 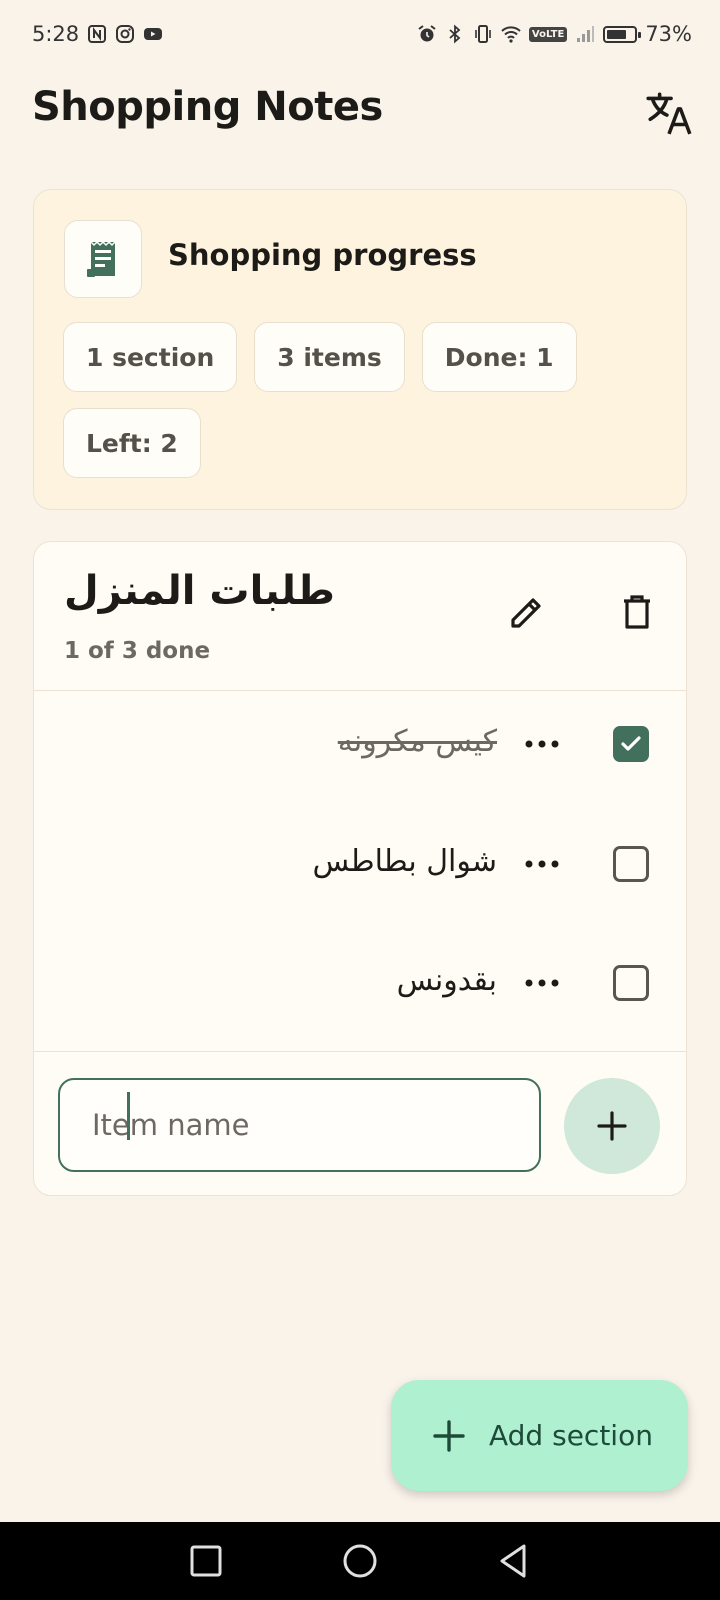 I want to click on check-icon, so click(x=631, y=743).